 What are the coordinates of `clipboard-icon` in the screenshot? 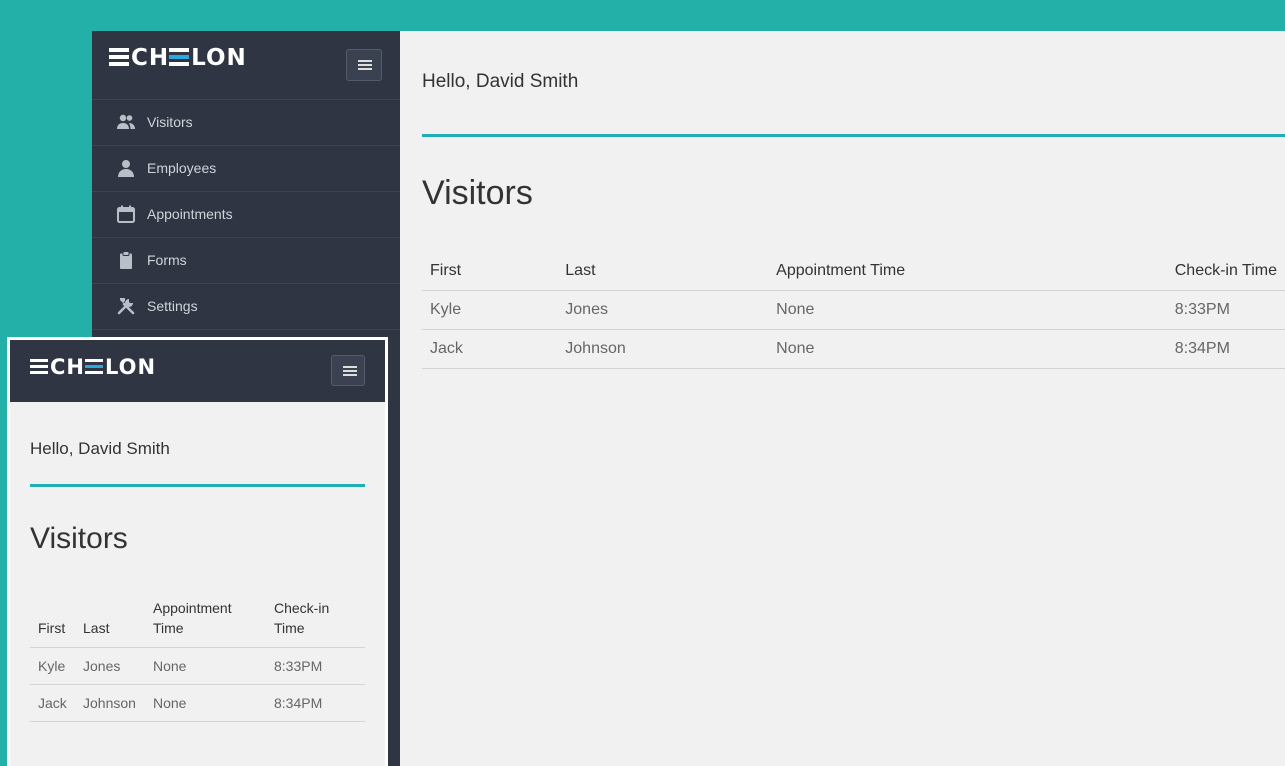 It's located at (126, 260).